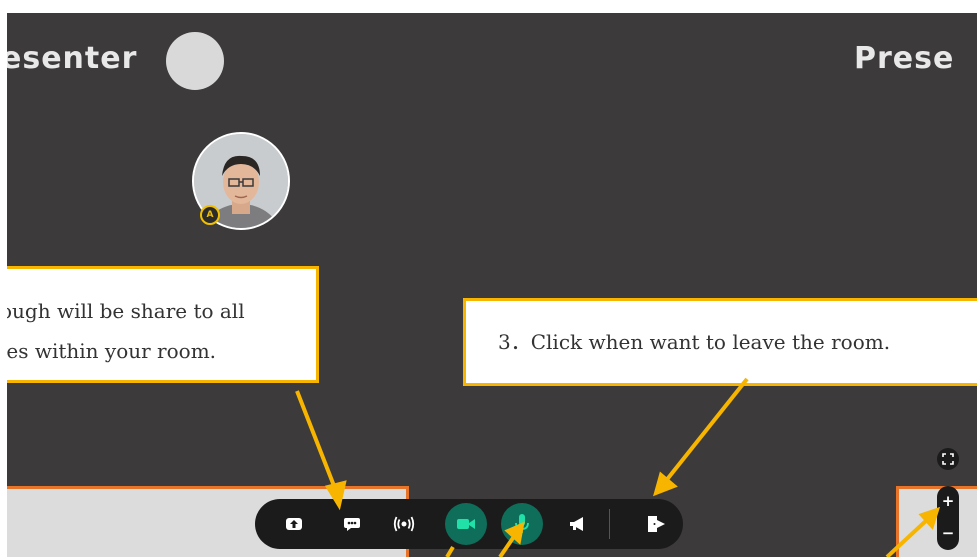 The height and width of the screenshot is (557, 977). Describe the element at coordinates (450, 551) in the screenshot. I see `arrow-to-camera` at that location.